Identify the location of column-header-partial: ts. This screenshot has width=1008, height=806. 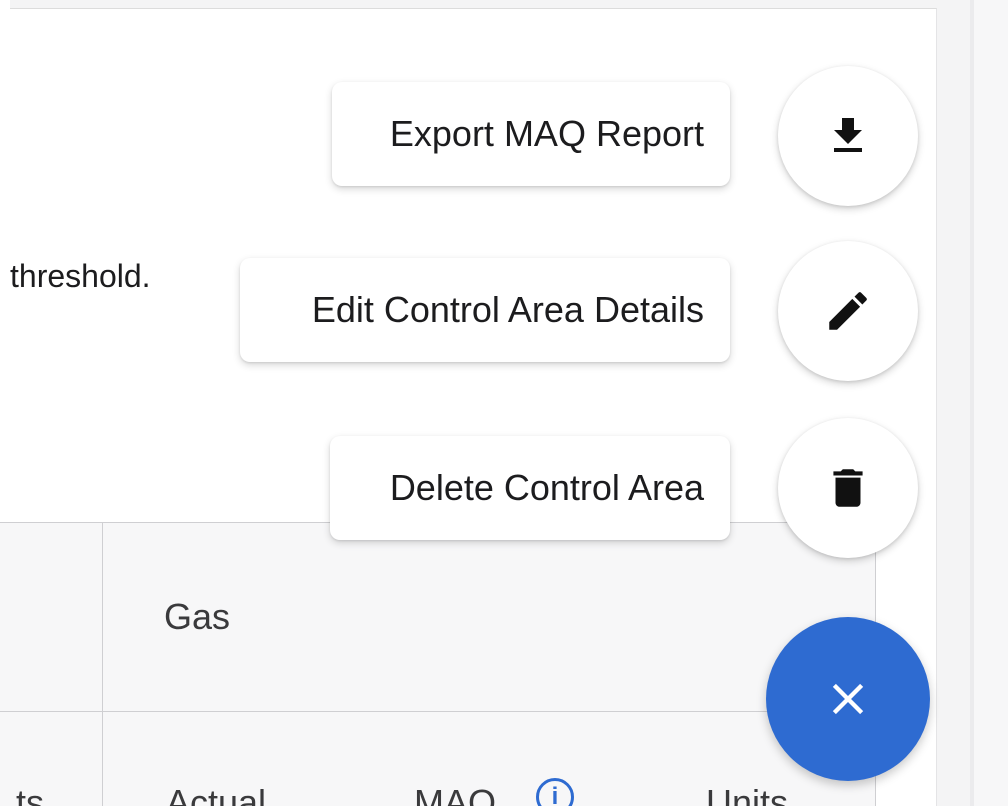
(30, 794).